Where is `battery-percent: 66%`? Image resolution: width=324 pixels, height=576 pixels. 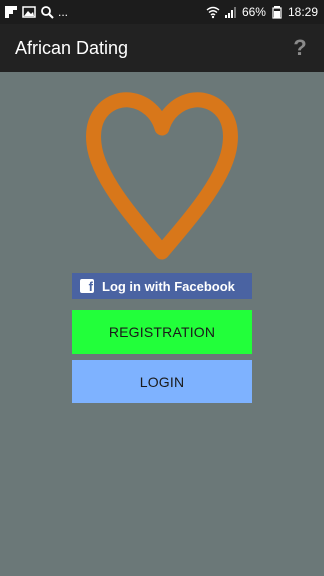
battery-percent: 66% is located at coordinates (253, 12).